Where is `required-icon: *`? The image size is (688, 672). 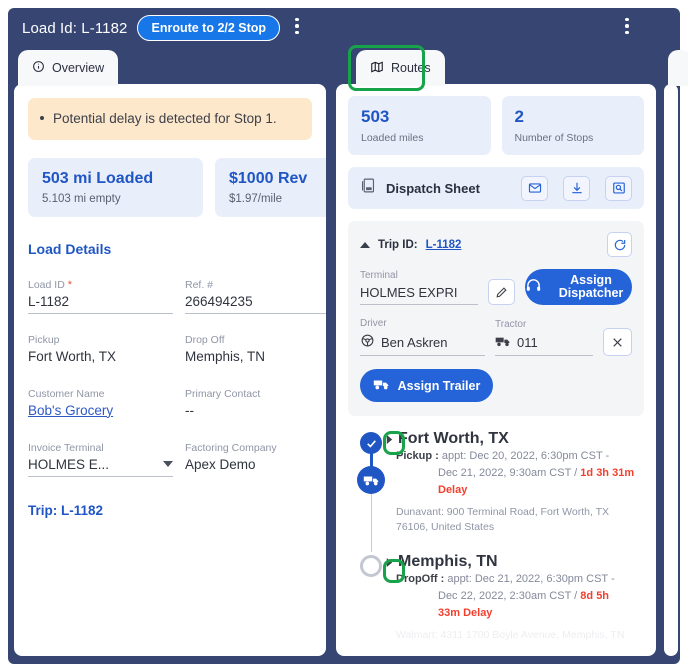
required-icon: * is located at coordinates (69, 284).